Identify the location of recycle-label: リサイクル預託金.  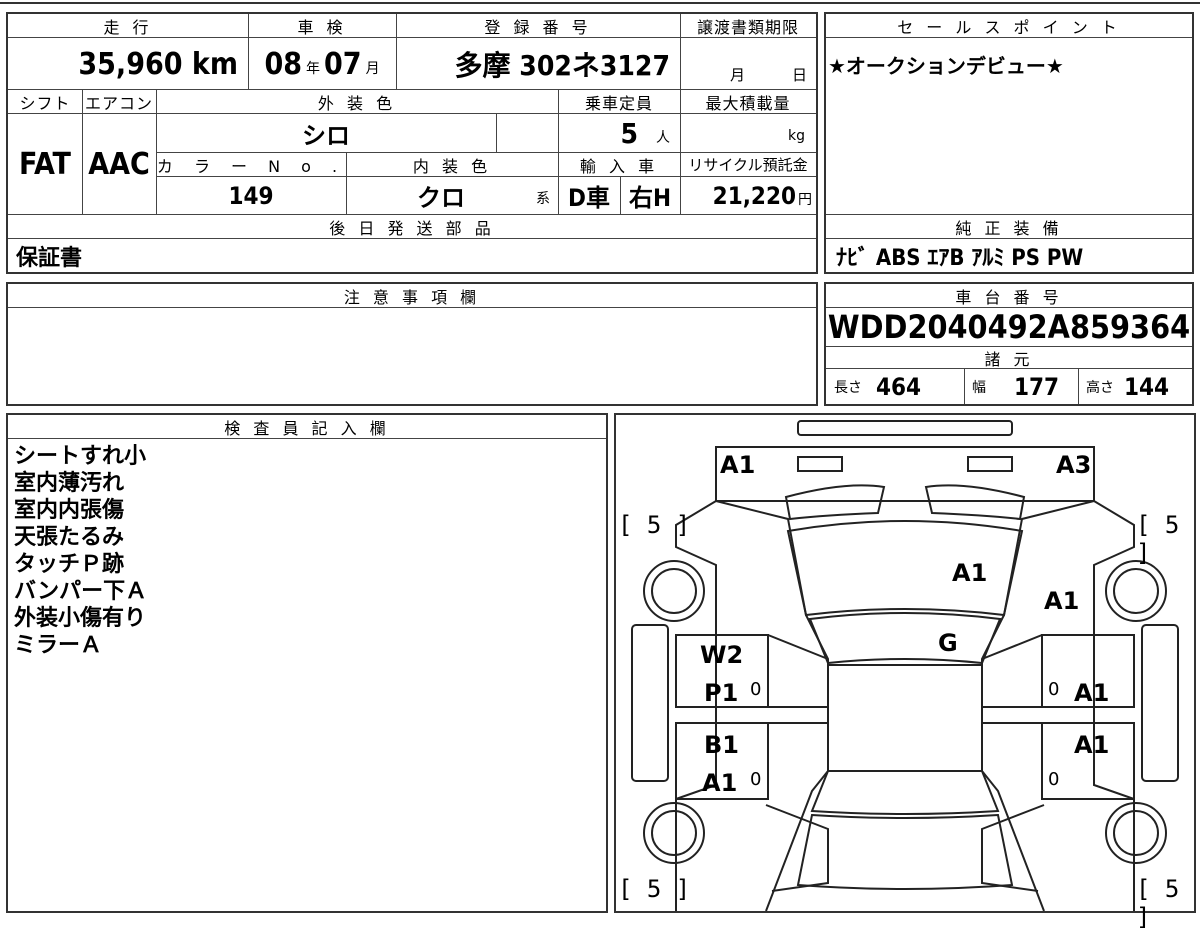
(748, 165).